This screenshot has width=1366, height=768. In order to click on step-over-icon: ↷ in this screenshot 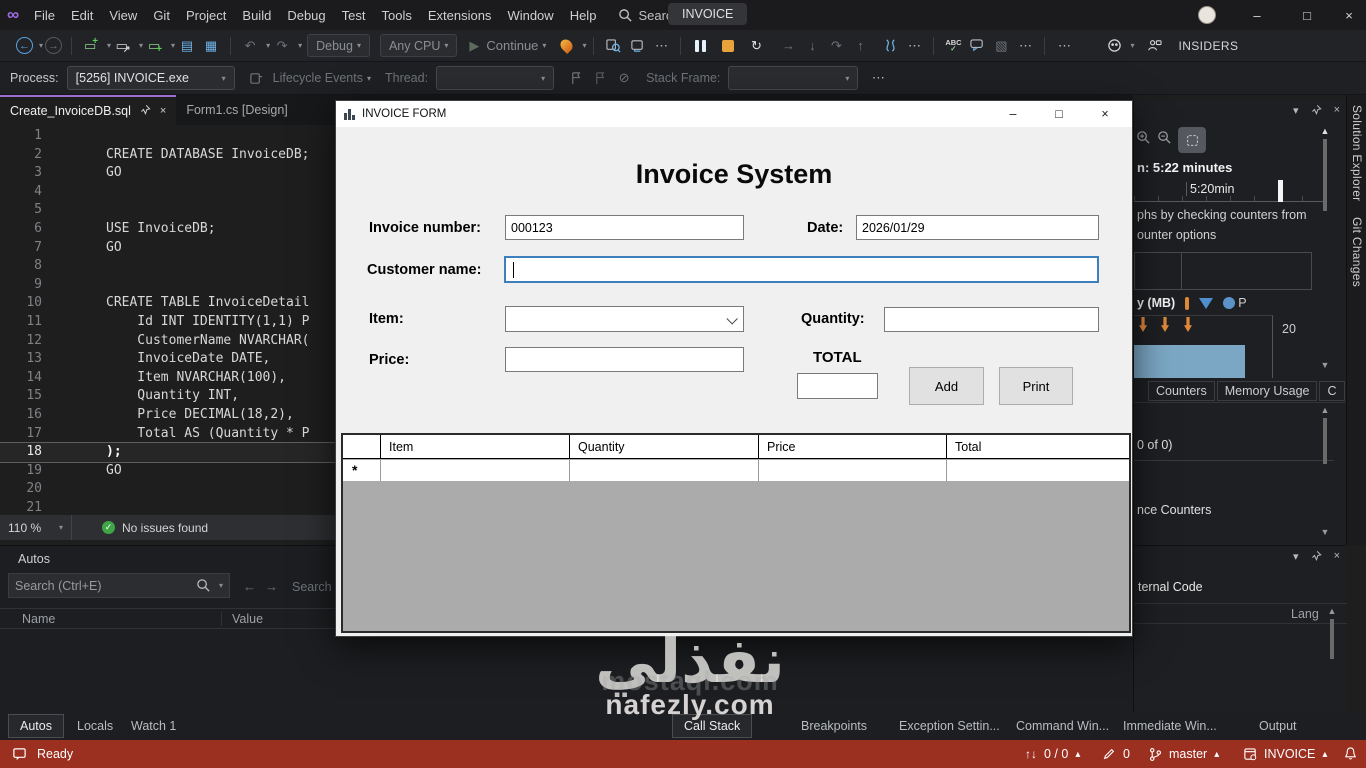, I will do `click(836, 46)`.